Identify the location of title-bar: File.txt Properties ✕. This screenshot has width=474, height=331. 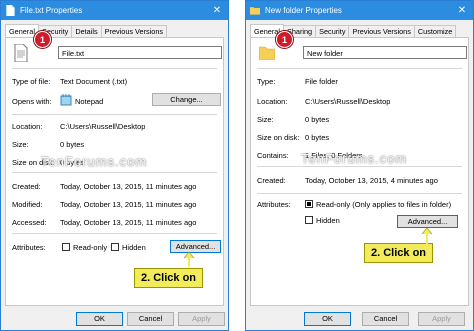
(114, 10).